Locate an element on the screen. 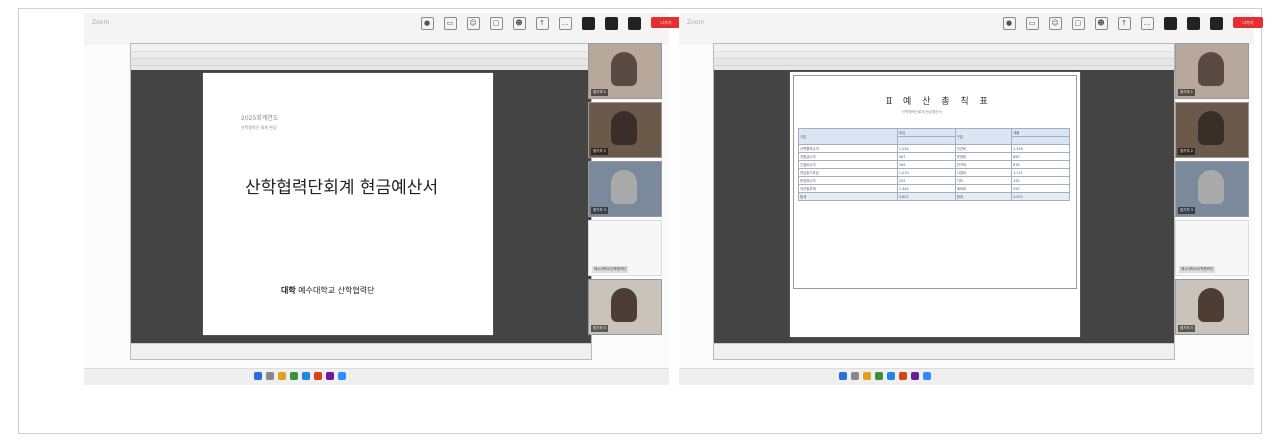  slide-title: 산학협력단회계 현금예산서 is located at coordinates (342, 188).